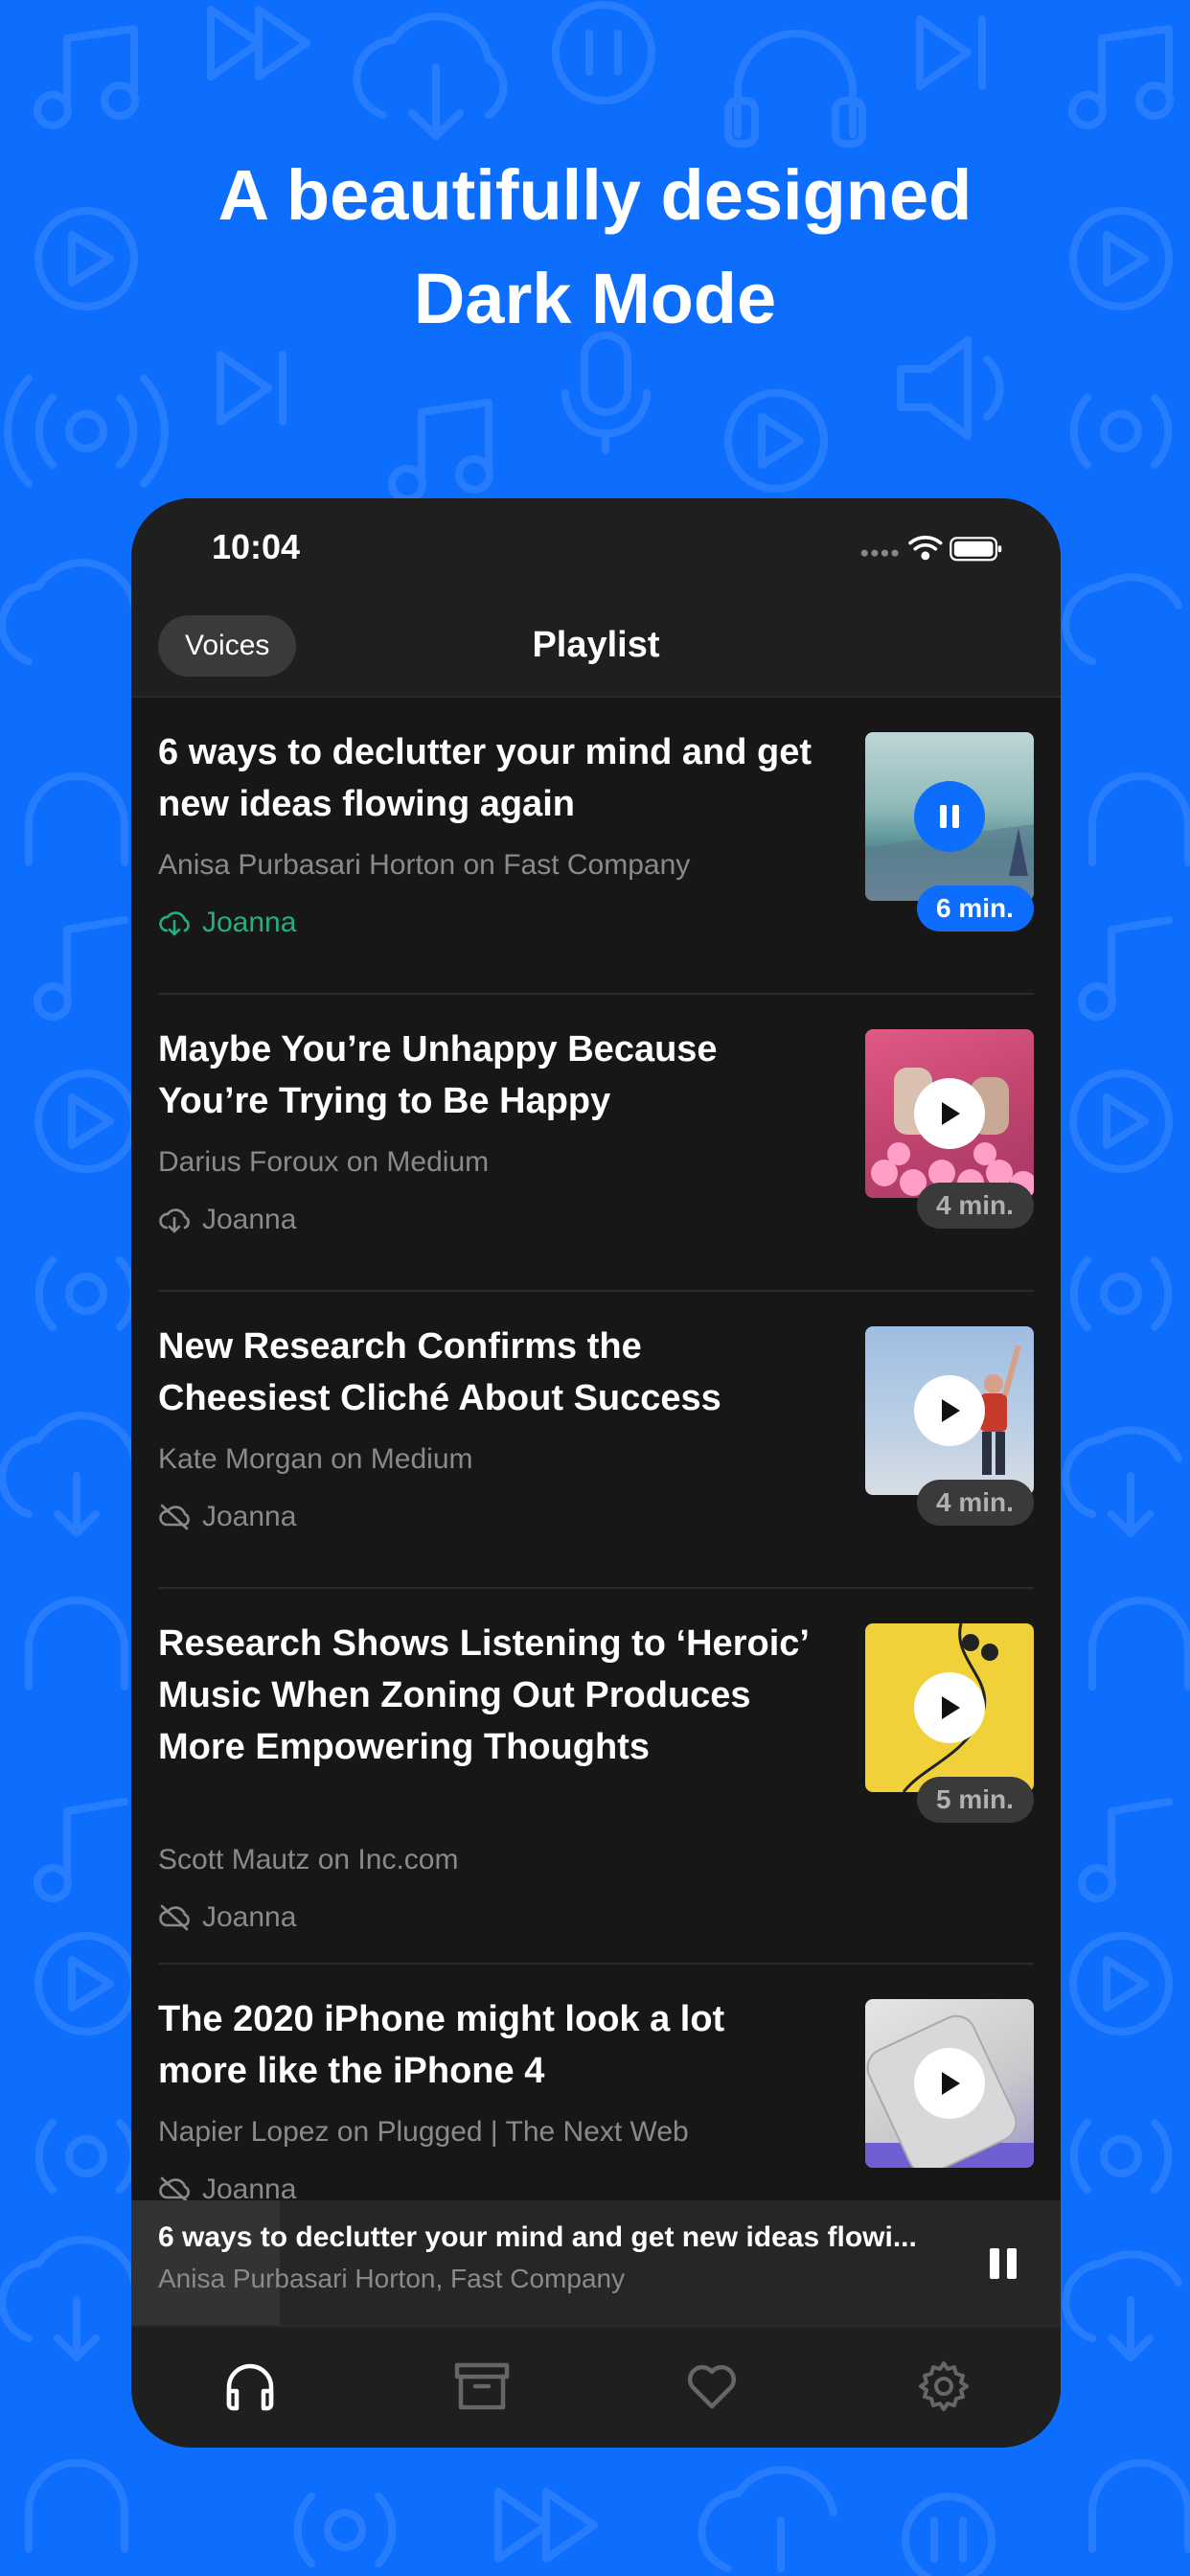 Image resolution: width=1190 pixels, height=2576 pixels. What do you see at coordinates (595, 195) in the screenshot?
I see `headline-line-1: A beautifully designed` at bounding box center [595, 195].